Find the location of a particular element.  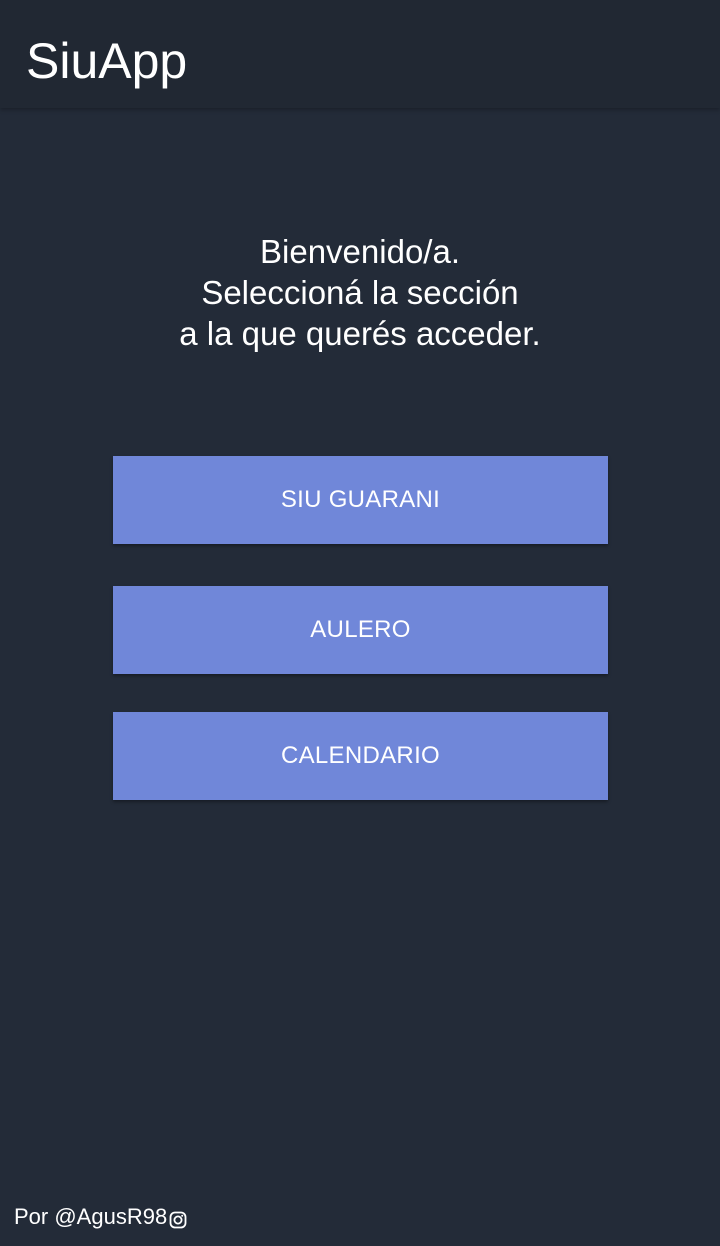

welcome-line-3: a la que querés acceder. is located at coordinates (360, 333).